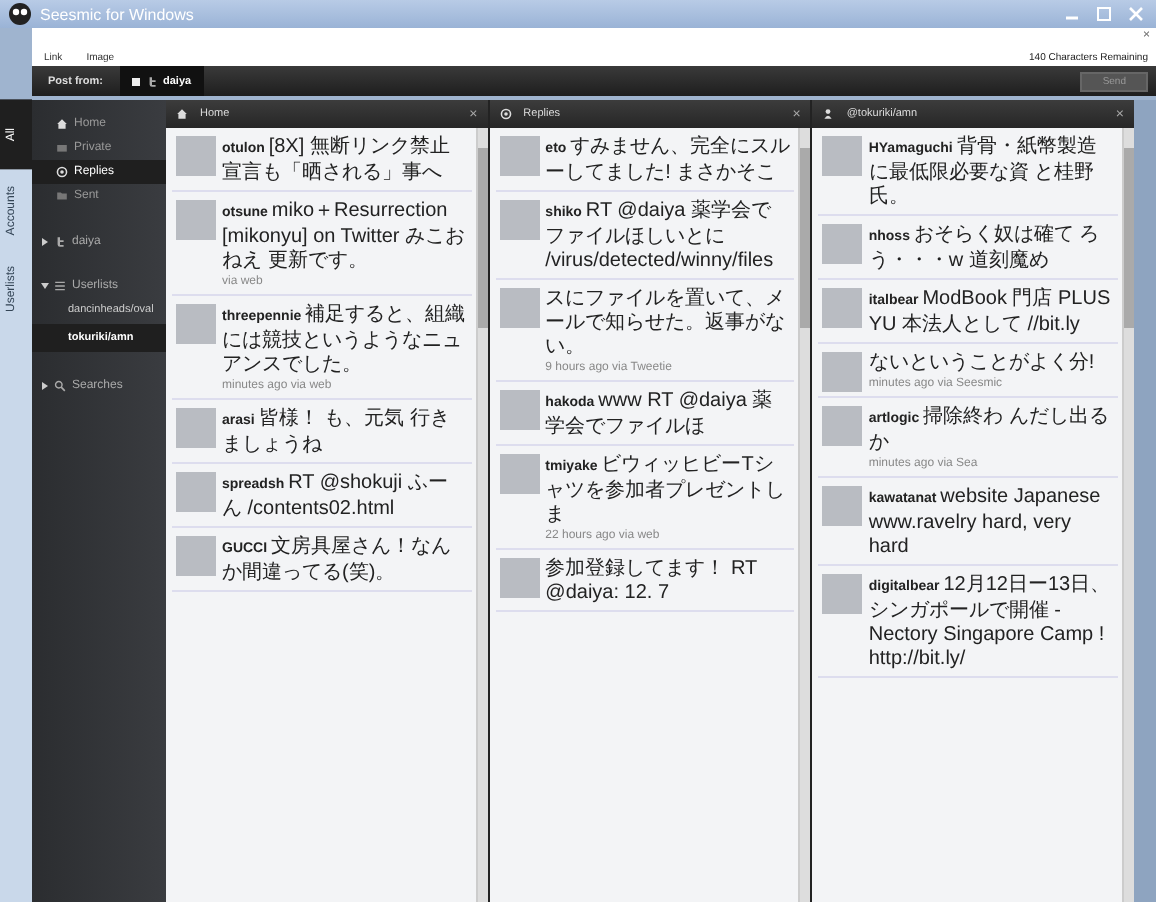 The image size is (1156, 902). Describe the element at coordinates (118, 14) in the screenshot. I see `window-title: Seesmic for Windows` at that location.